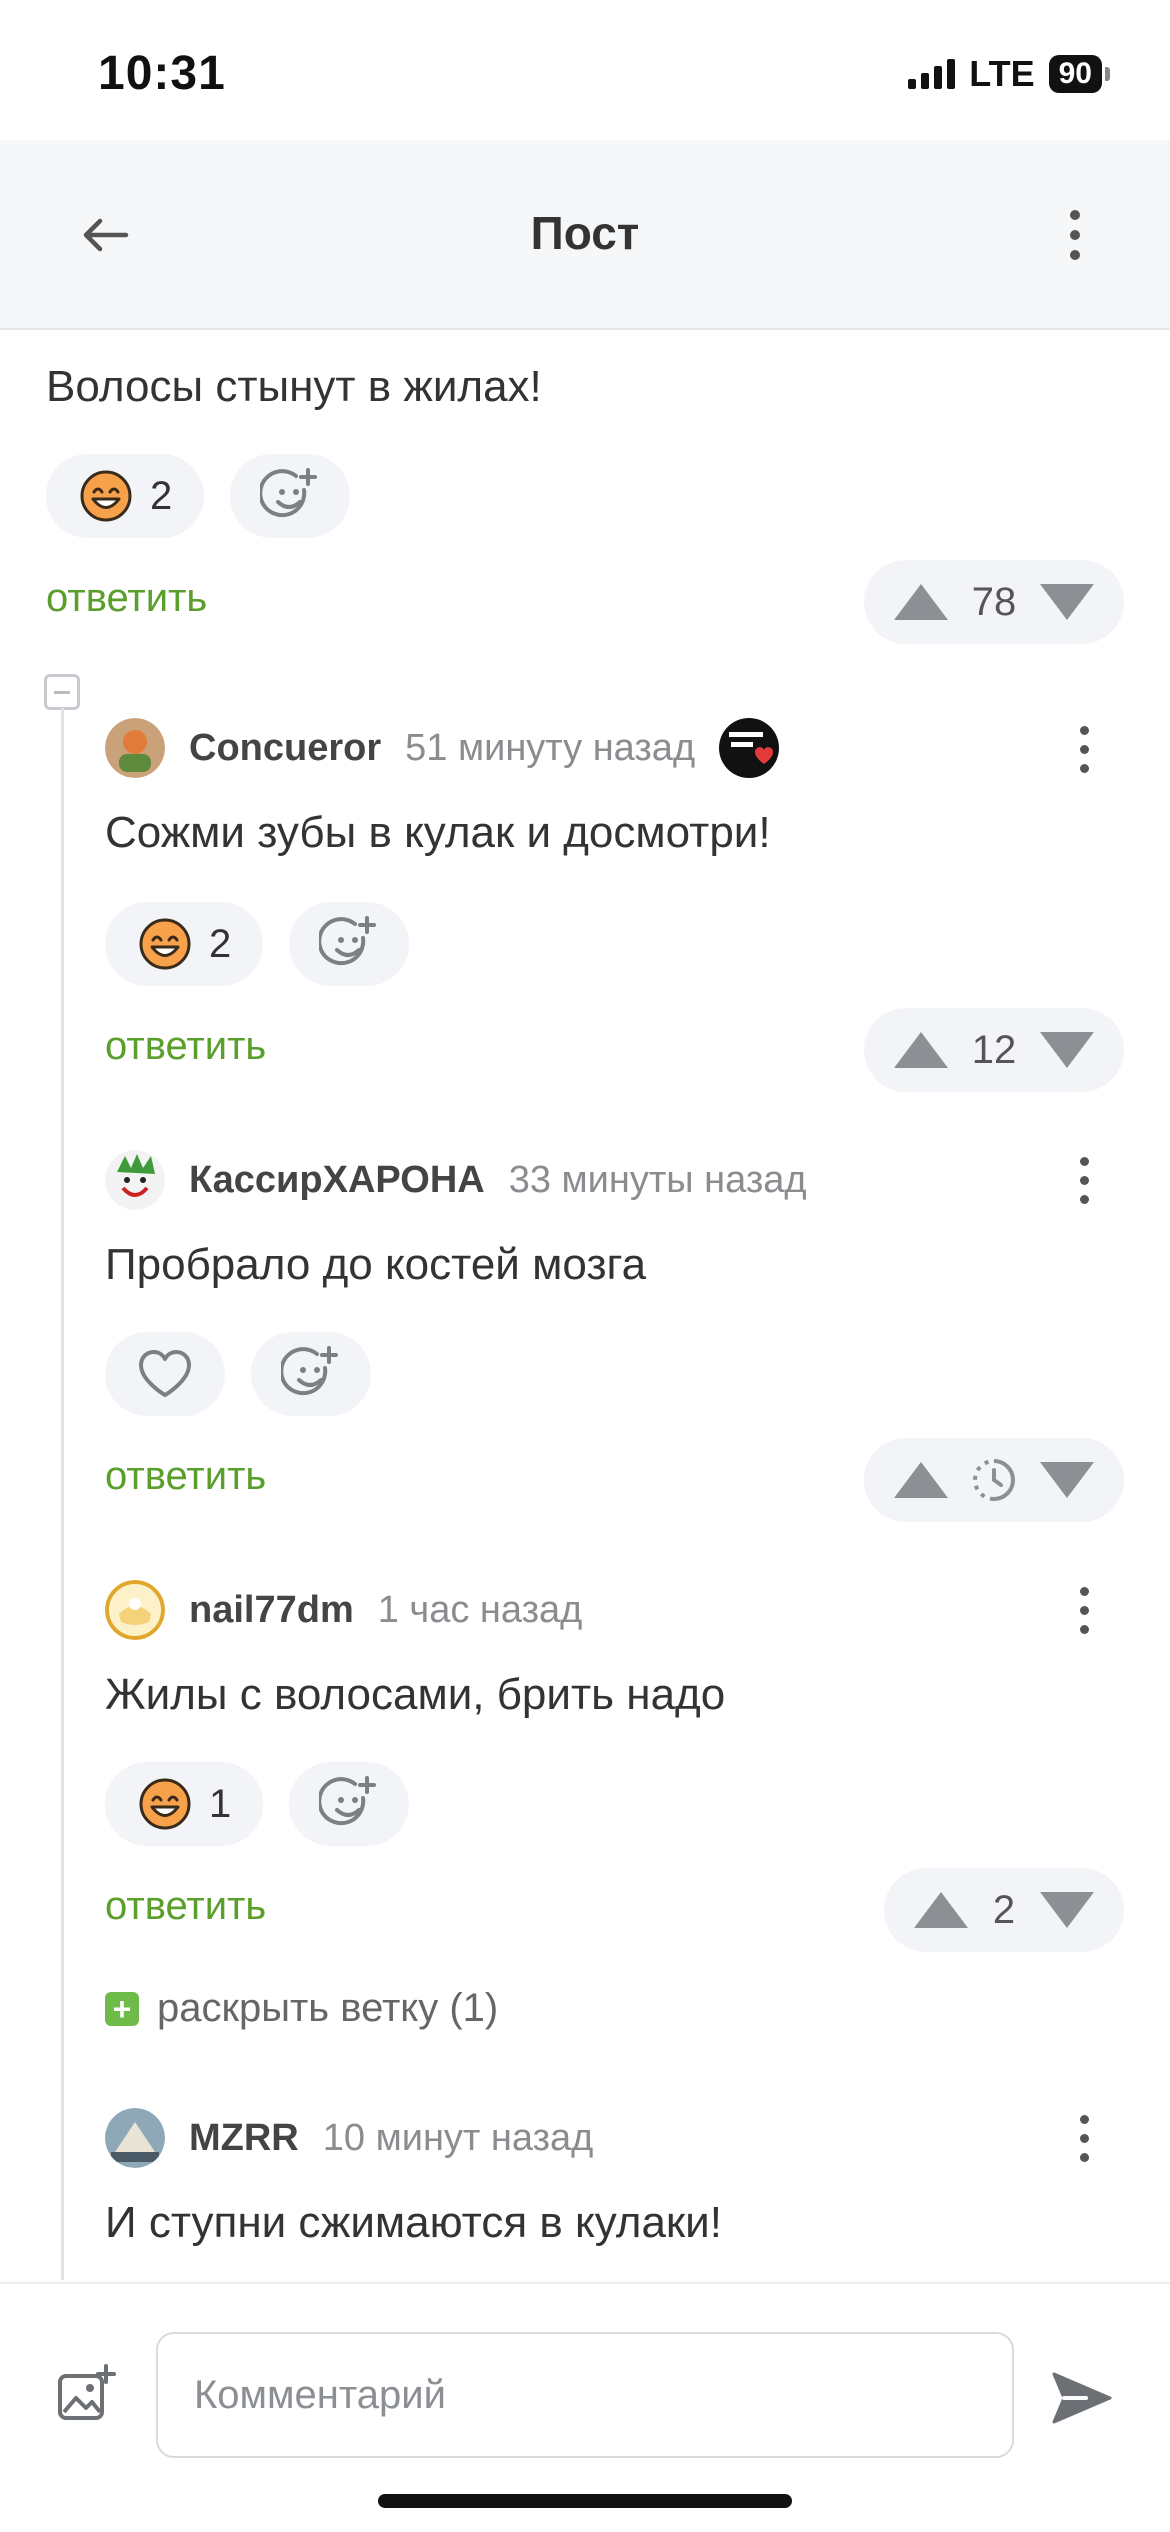 The image size is (1170, 2532). Describe the element at coordinates (238, 1374) in the screenshot. I see `reaction-bar` at that location.